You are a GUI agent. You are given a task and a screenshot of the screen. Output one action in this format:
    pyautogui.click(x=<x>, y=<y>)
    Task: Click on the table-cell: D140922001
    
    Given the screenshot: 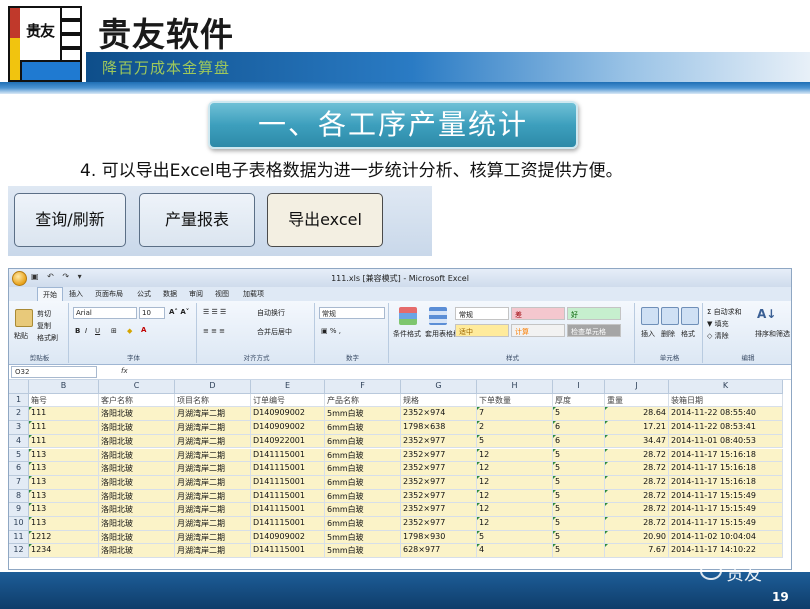 What is the action you would take?
    pyautogui.click(x=288, y=441)
    